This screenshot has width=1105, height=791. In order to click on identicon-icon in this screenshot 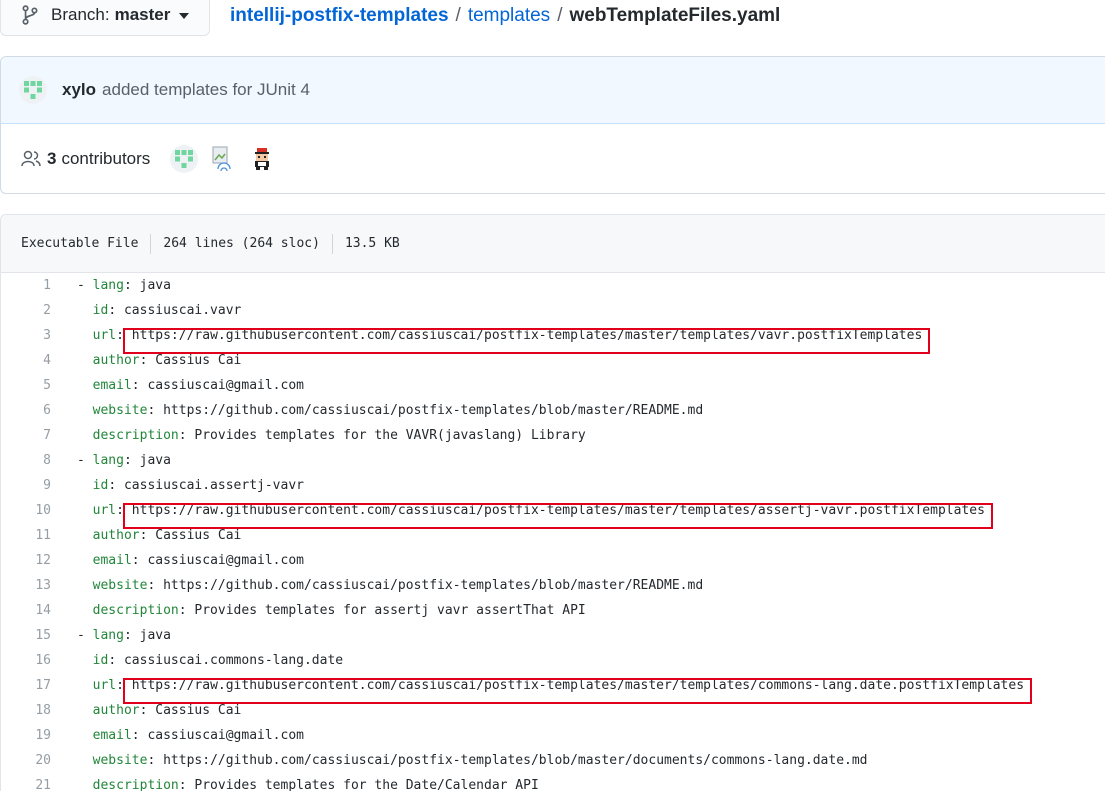, I will do `click(184, 159)`.